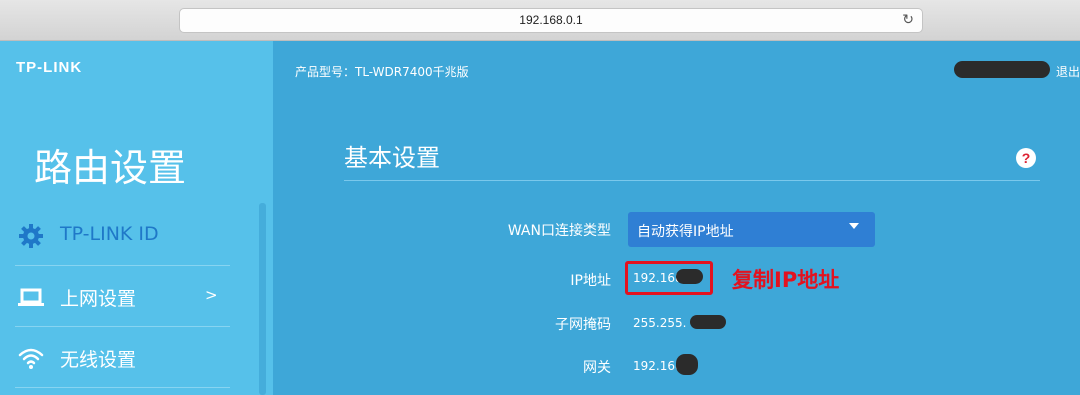 The height and width of the screenshot is (395, 1080). I want to click on sidebar-item-wireless-settings: 无线设置, so click(122, 357).